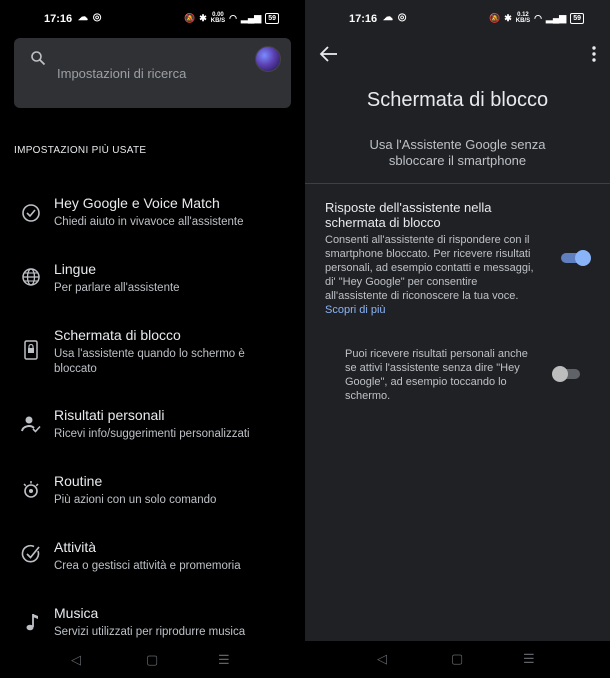  Describe the element at coordinates (457, 19) in the screenshot. I see `status-bar: 17:16 ☁ ◎ 🔕 ✱ 0.12 KB/S ◠ ▂▄▆ 59` at that location.